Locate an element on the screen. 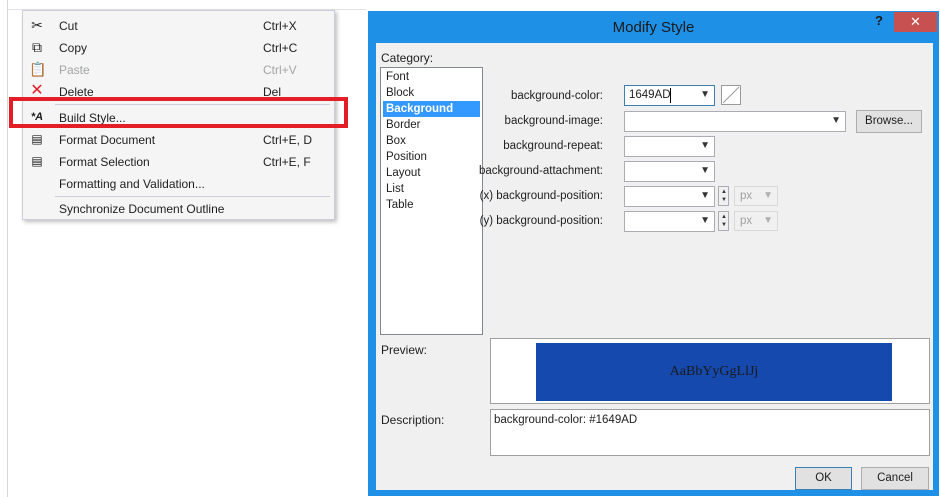 Image resolution: width=940 pixels, height=497 pixels. dialog-title-bar: Modify Style ? ✕ is located at coordinates (653, 27).